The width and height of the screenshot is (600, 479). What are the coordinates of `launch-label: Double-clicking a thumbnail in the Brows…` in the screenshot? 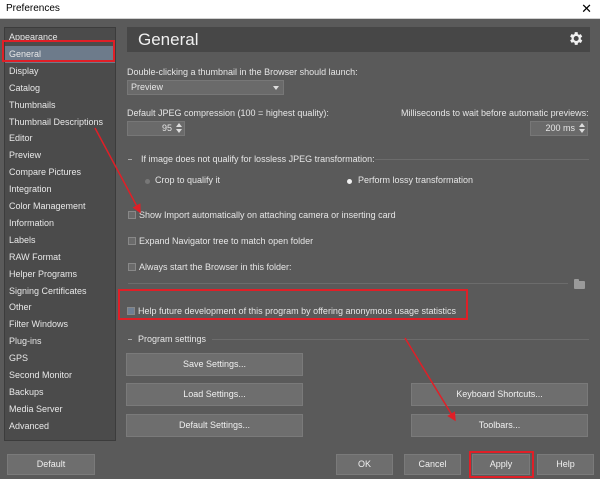 It's located at (242, 72).